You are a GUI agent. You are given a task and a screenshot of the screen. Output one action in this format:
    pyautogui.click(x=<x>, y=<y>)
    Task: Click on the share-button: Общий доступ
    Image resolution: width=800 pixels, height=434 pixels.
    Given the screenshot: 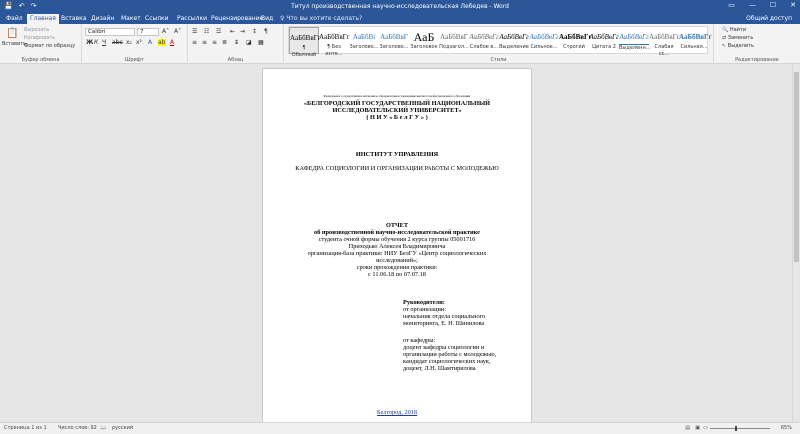 What is the action you would take?
    pyautogui.click(x=769, y=19)
    